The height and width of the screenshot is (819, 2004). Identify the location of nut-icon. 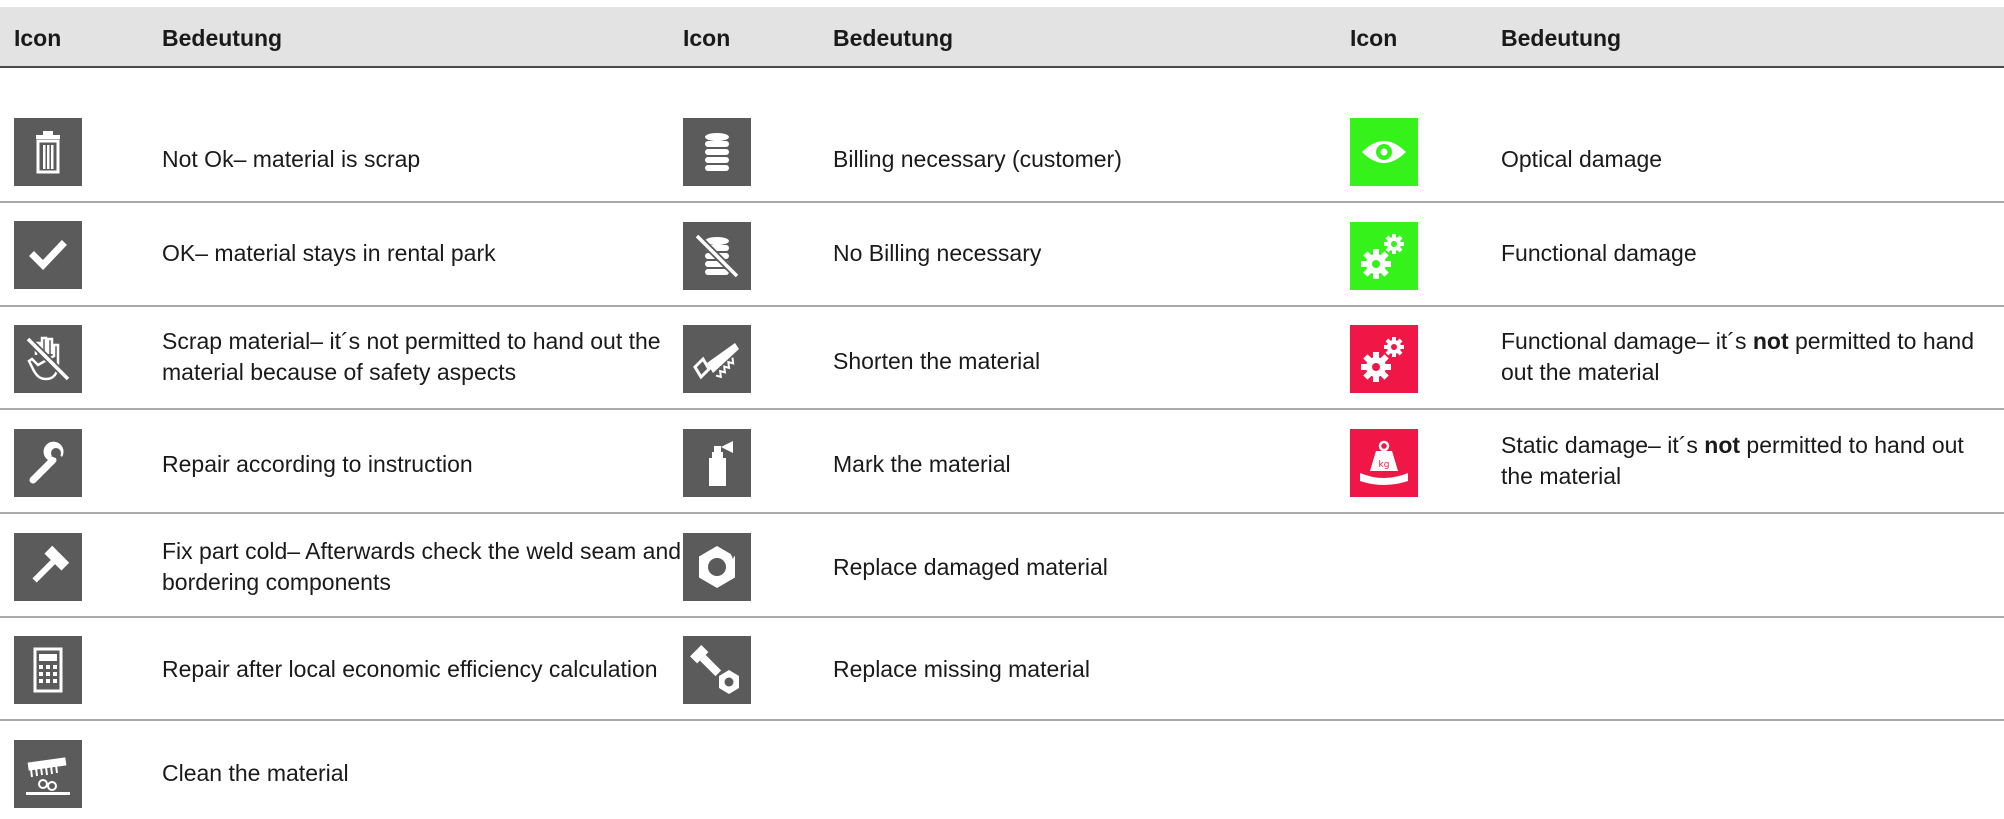
(717, 567).